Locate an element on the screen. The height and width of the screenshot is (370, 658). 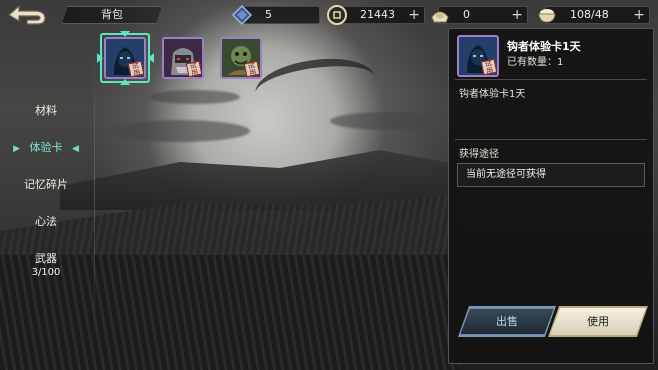
resource-stamina: 108/48 + is located at coordinates (594, 15).